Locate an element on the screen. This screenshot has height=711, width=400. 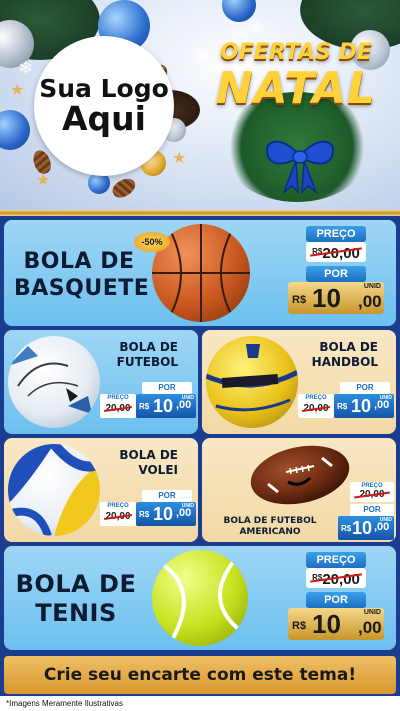
tennis-ball-image is located at coordinates (200, 598).